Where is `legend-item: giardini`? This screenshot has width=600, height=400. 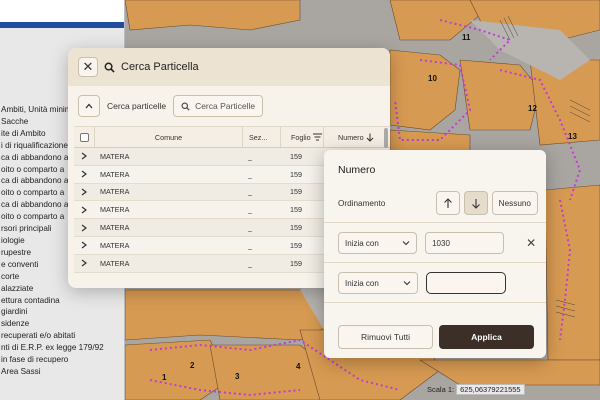
legend-item: giardini is located at coordinates (62, 312).